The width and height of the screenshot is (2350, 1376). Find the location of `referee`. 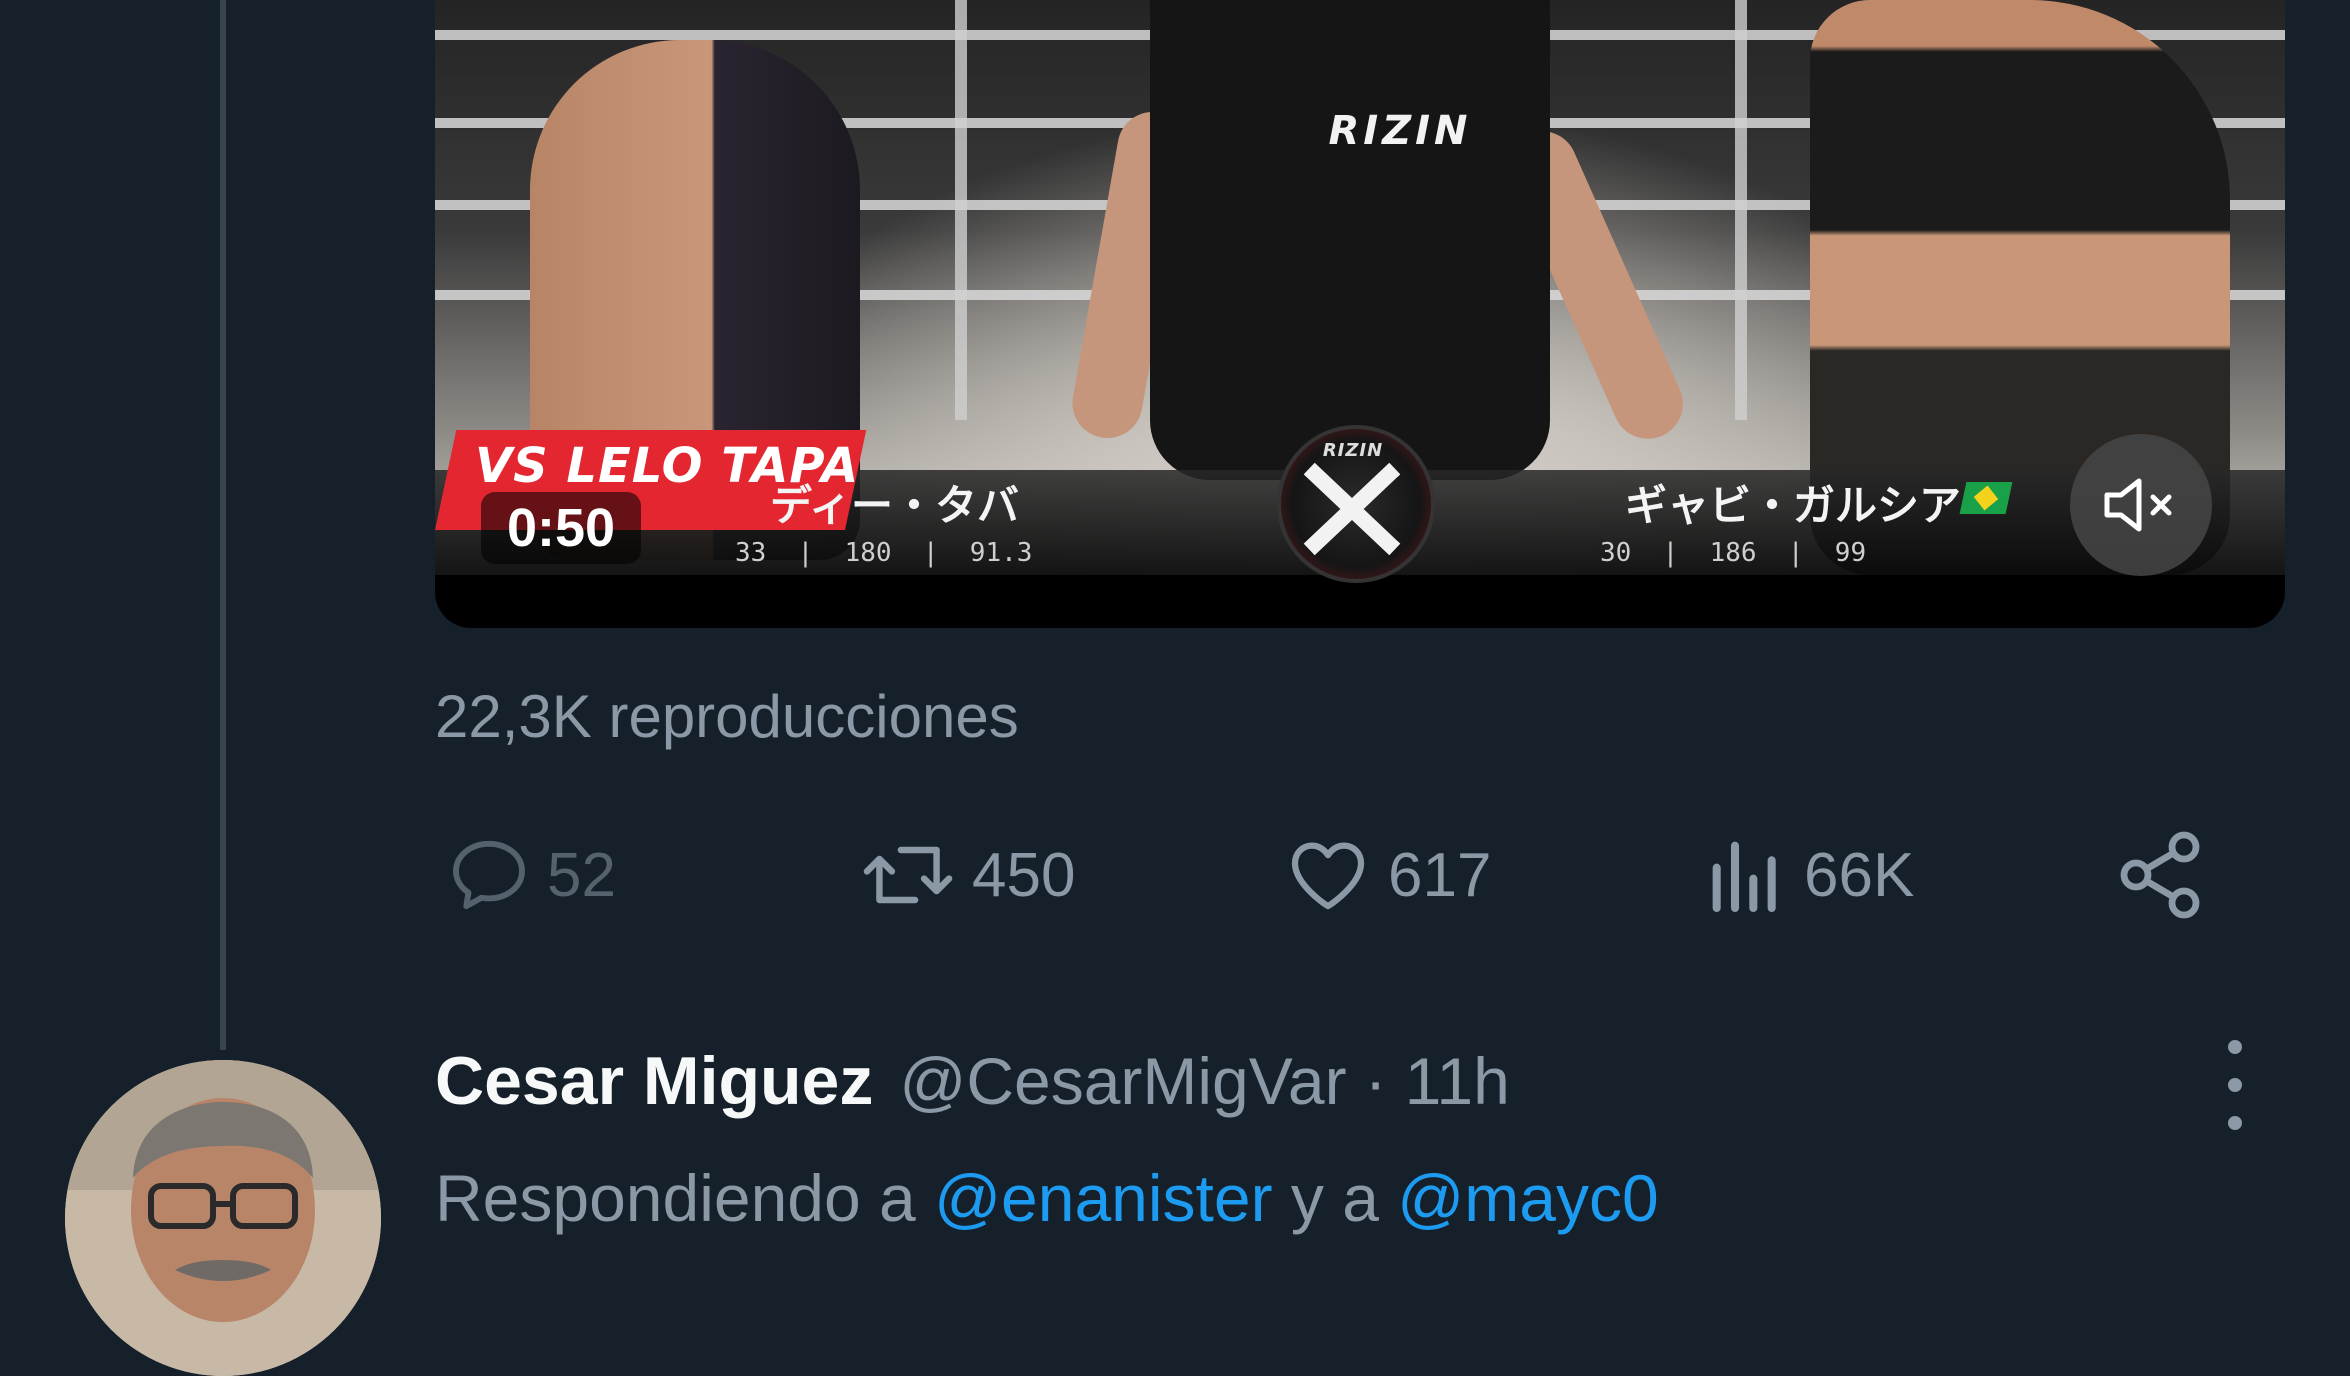

referee is located at coordinates (1350, 240).